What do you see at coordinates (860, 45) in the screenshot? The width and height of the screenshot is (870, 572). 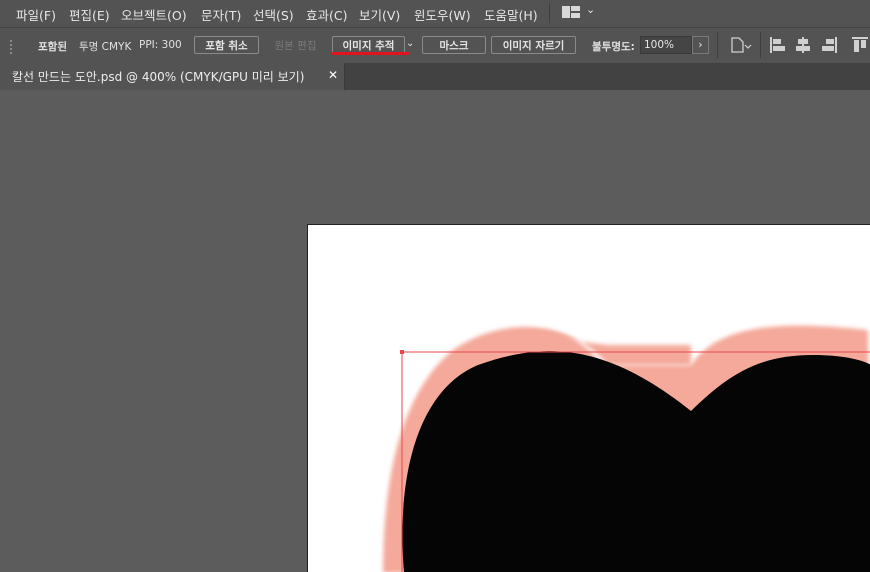 I see `align-top-icon` at bounding box center [860, 45].